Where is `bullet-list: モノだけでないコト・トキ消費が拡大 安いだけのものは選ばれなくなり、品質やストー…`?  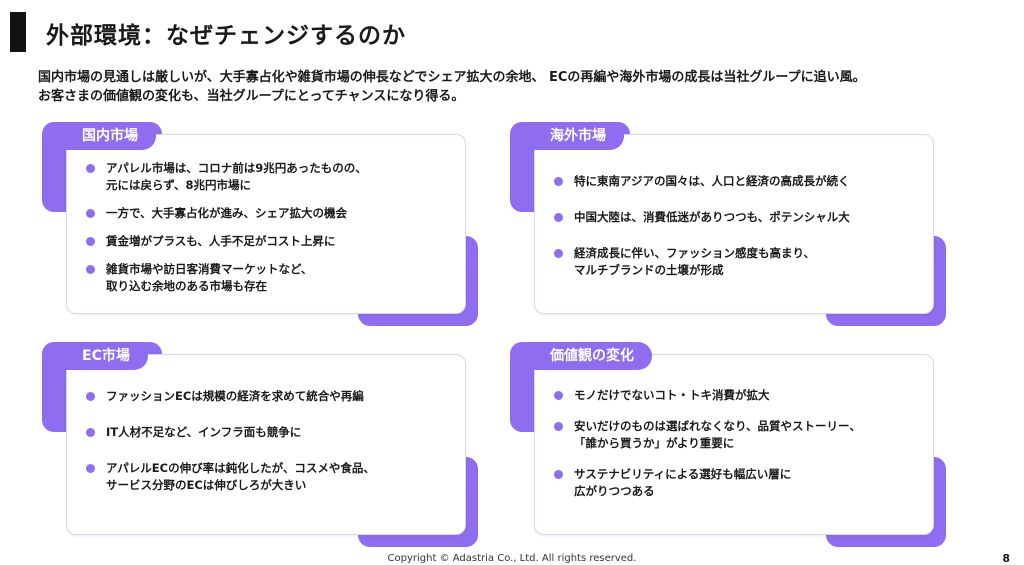
bullet-list: モノだけでないコト・トキ消費が拡大 安いだけのものは選ばれなくなり、品質やストー… is located at coordinates (740, 443).